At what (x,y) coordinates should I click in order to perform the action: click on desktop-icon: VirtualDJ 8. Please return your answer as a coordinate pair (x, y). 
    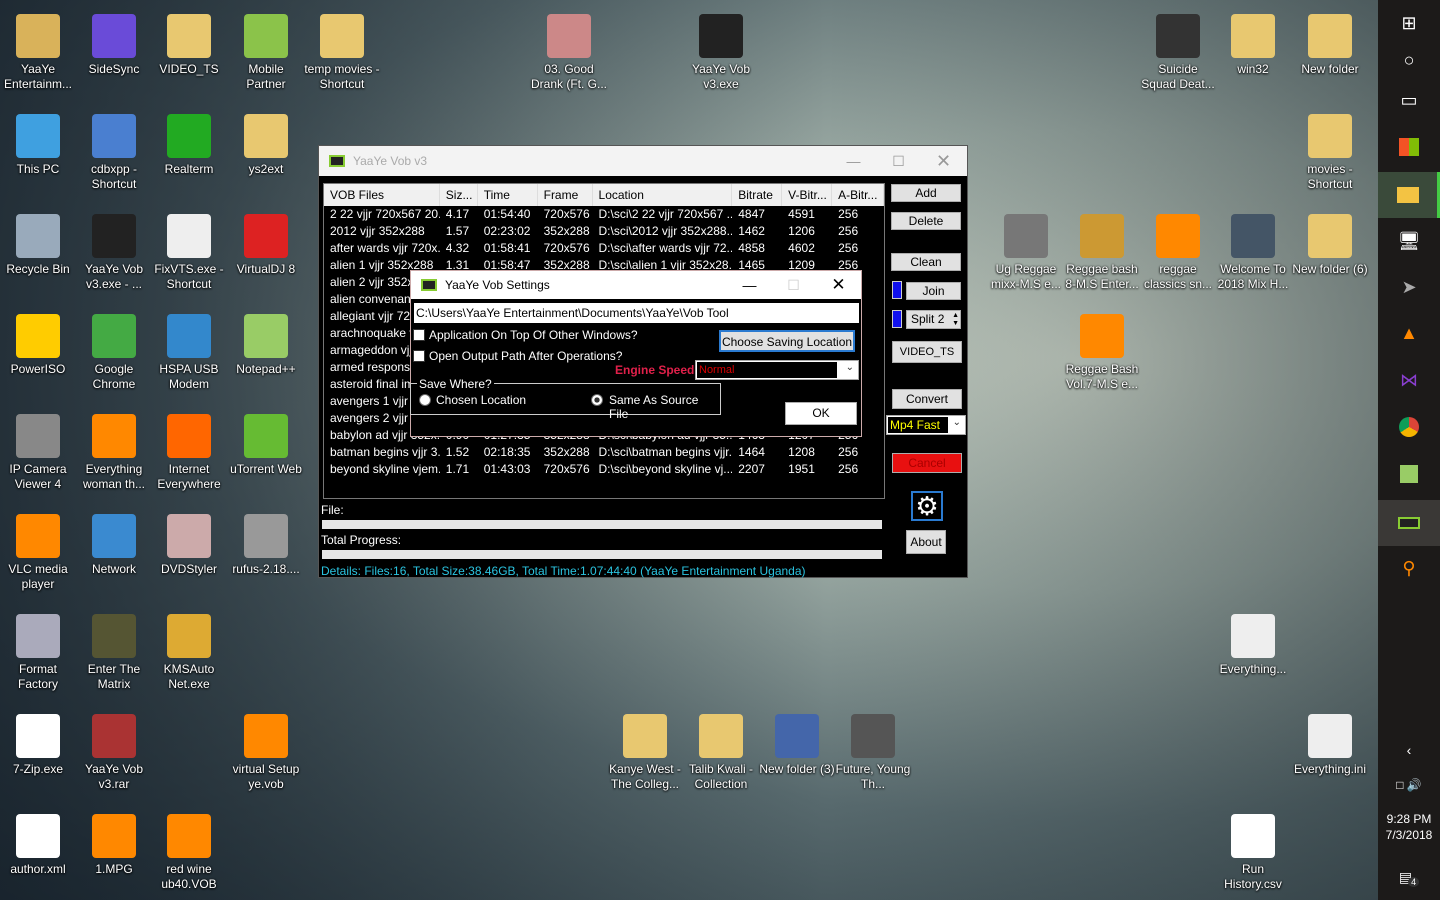
    Looking at the image, I should click on (266, 242).